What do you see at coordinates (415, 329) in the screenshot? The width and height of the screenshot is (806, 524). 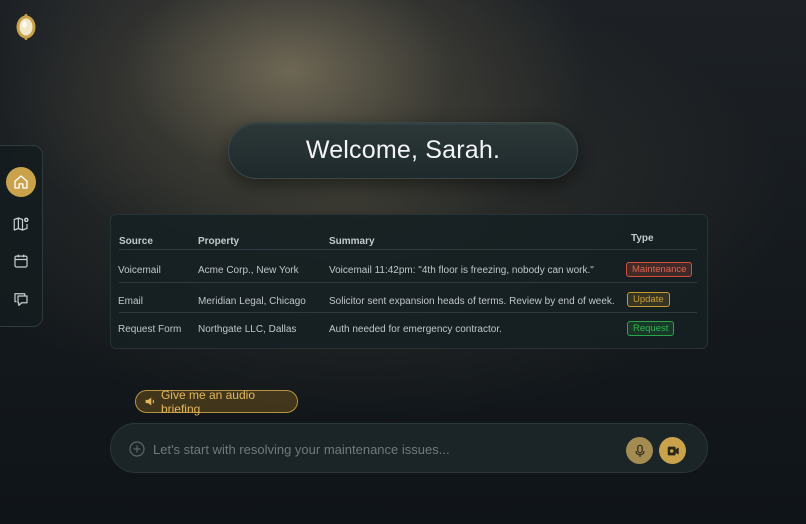 I see `cell-summary: Auth needed for emergency contractor.` at bounding box center [415, 329].